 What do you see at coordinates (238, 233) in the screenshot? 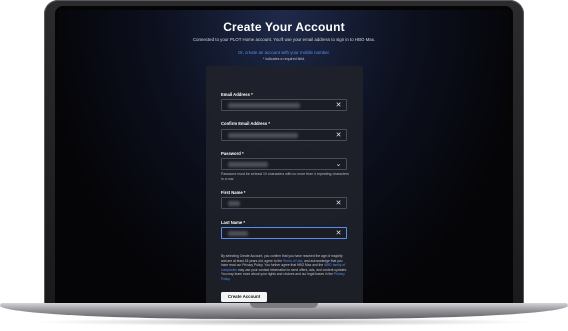
I see `last-name-value-obscured` at bounding box center [238, 233].